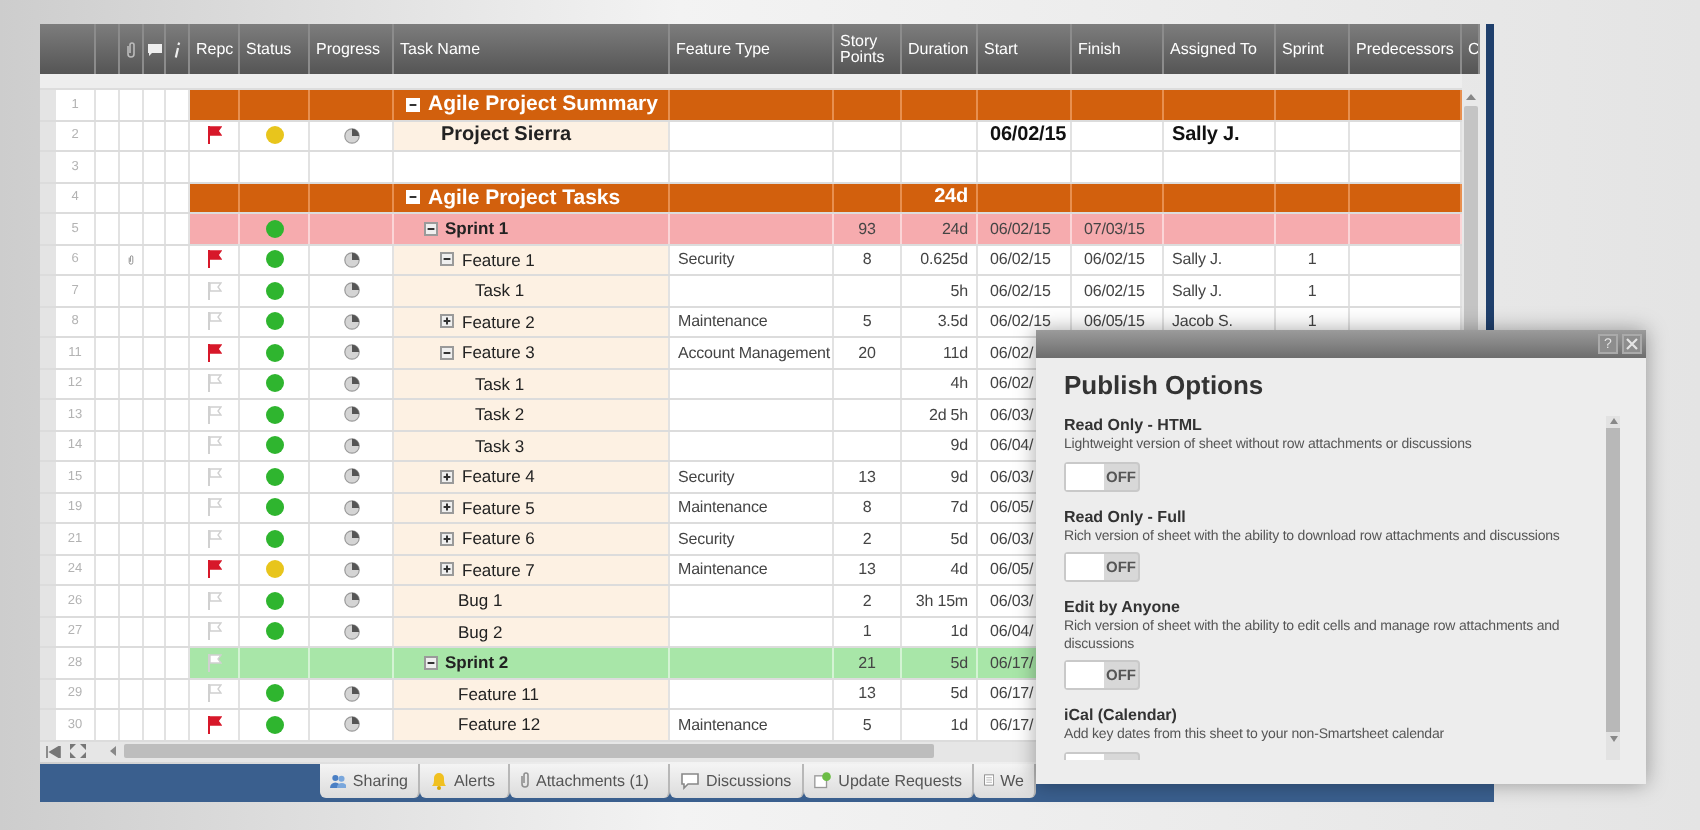 The height and width of the screenshot is (830, 1700). Describe the element at coordinates (498, 507) in the screenshot. I see `task-name: Feature 5` at that location.